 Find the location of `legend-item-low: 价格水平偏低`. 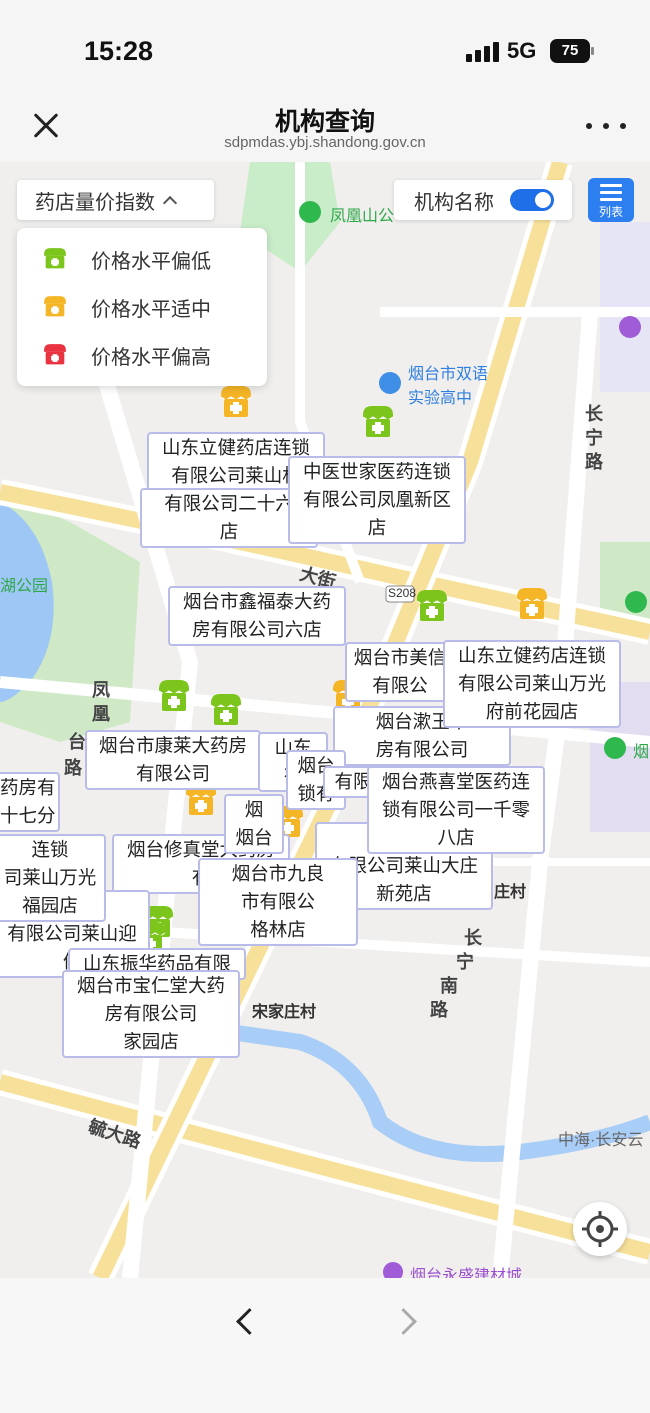

legend-item-low: 价格水平偏低 is located at coordinates (126, 259).